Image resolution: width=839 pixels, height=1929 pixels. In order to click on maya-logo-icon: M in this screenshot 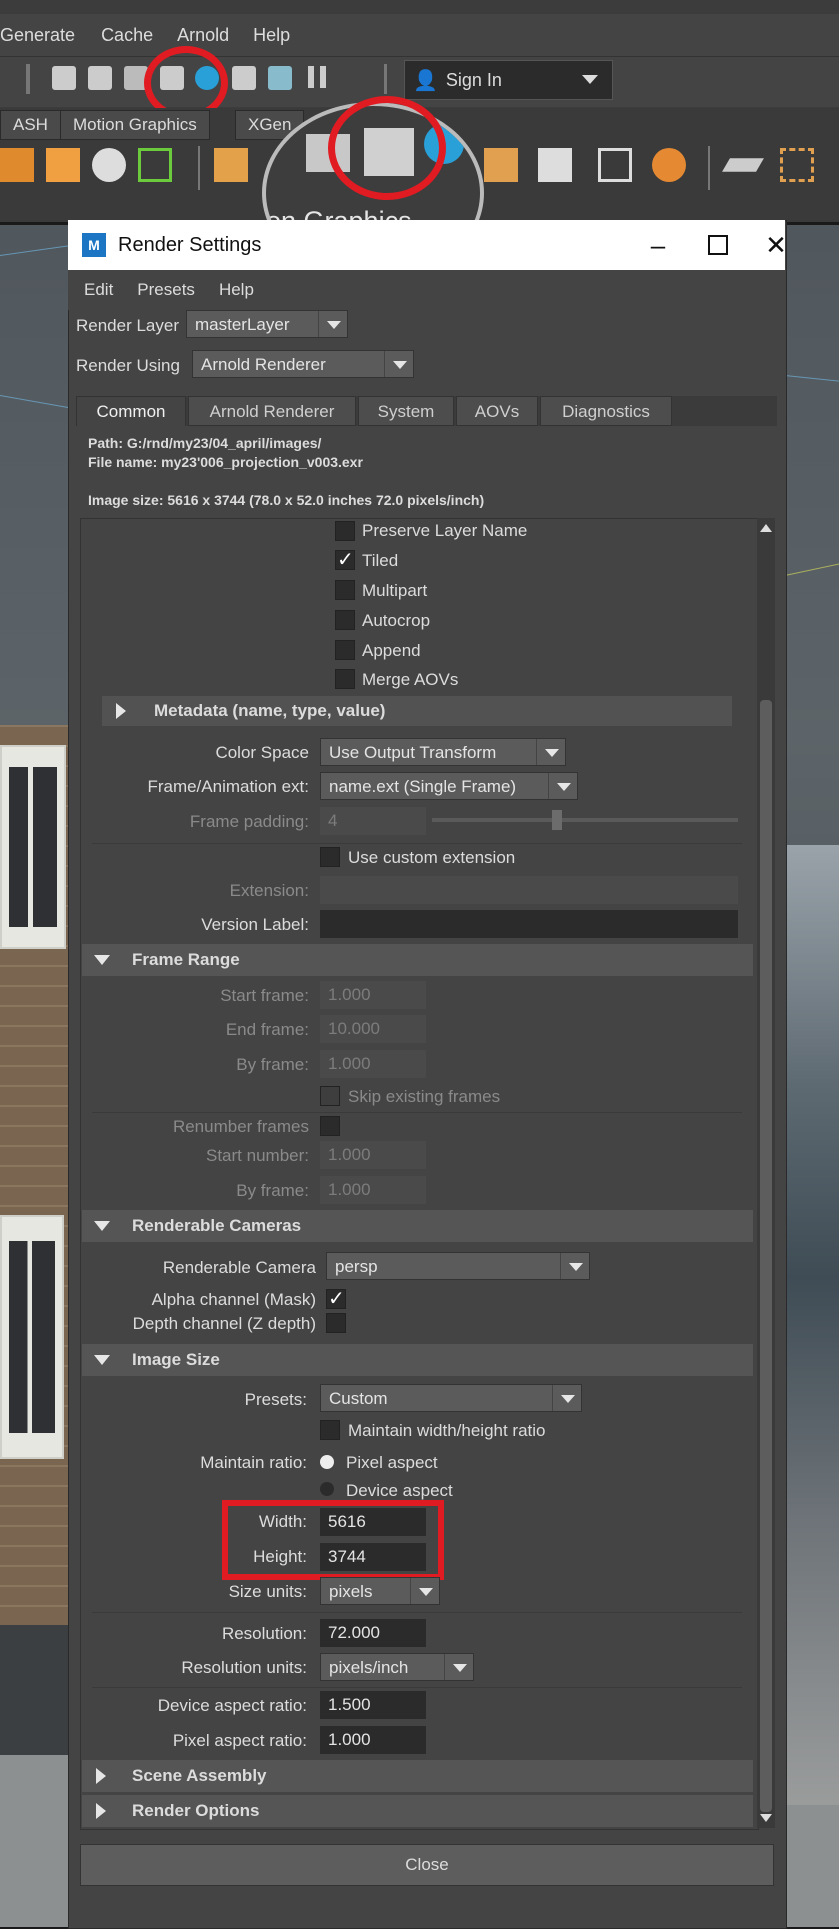, I will do `click(94, 245)`.